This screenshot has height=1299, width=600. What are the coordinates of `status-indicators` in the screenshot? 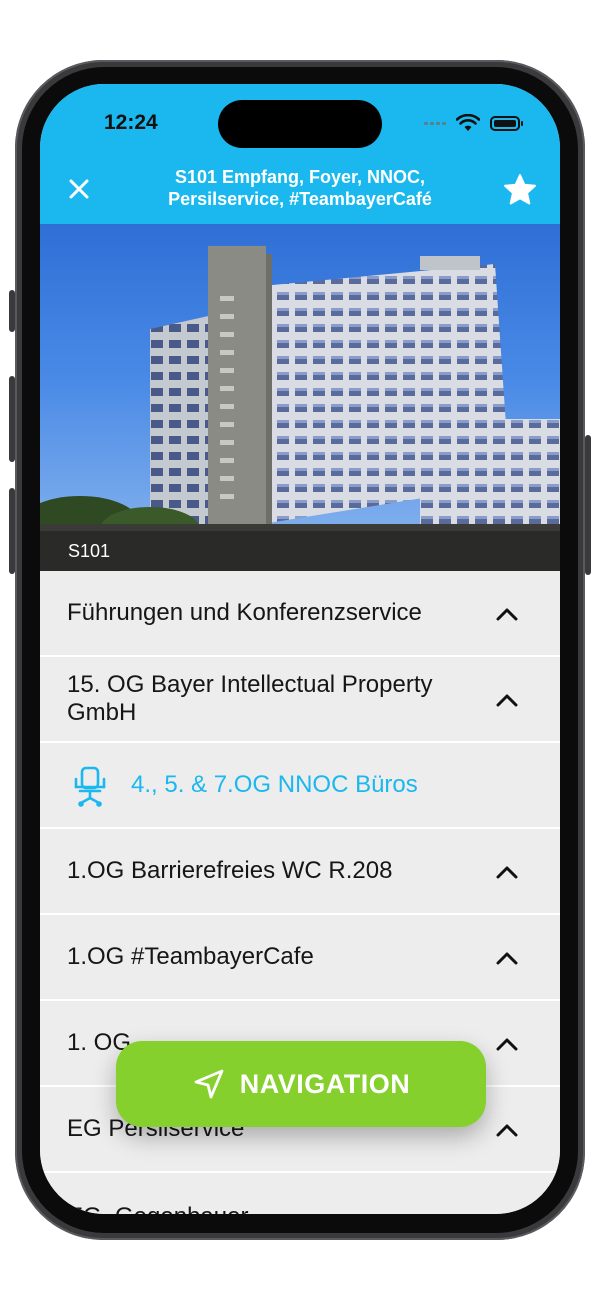 It's located at (473, 123).